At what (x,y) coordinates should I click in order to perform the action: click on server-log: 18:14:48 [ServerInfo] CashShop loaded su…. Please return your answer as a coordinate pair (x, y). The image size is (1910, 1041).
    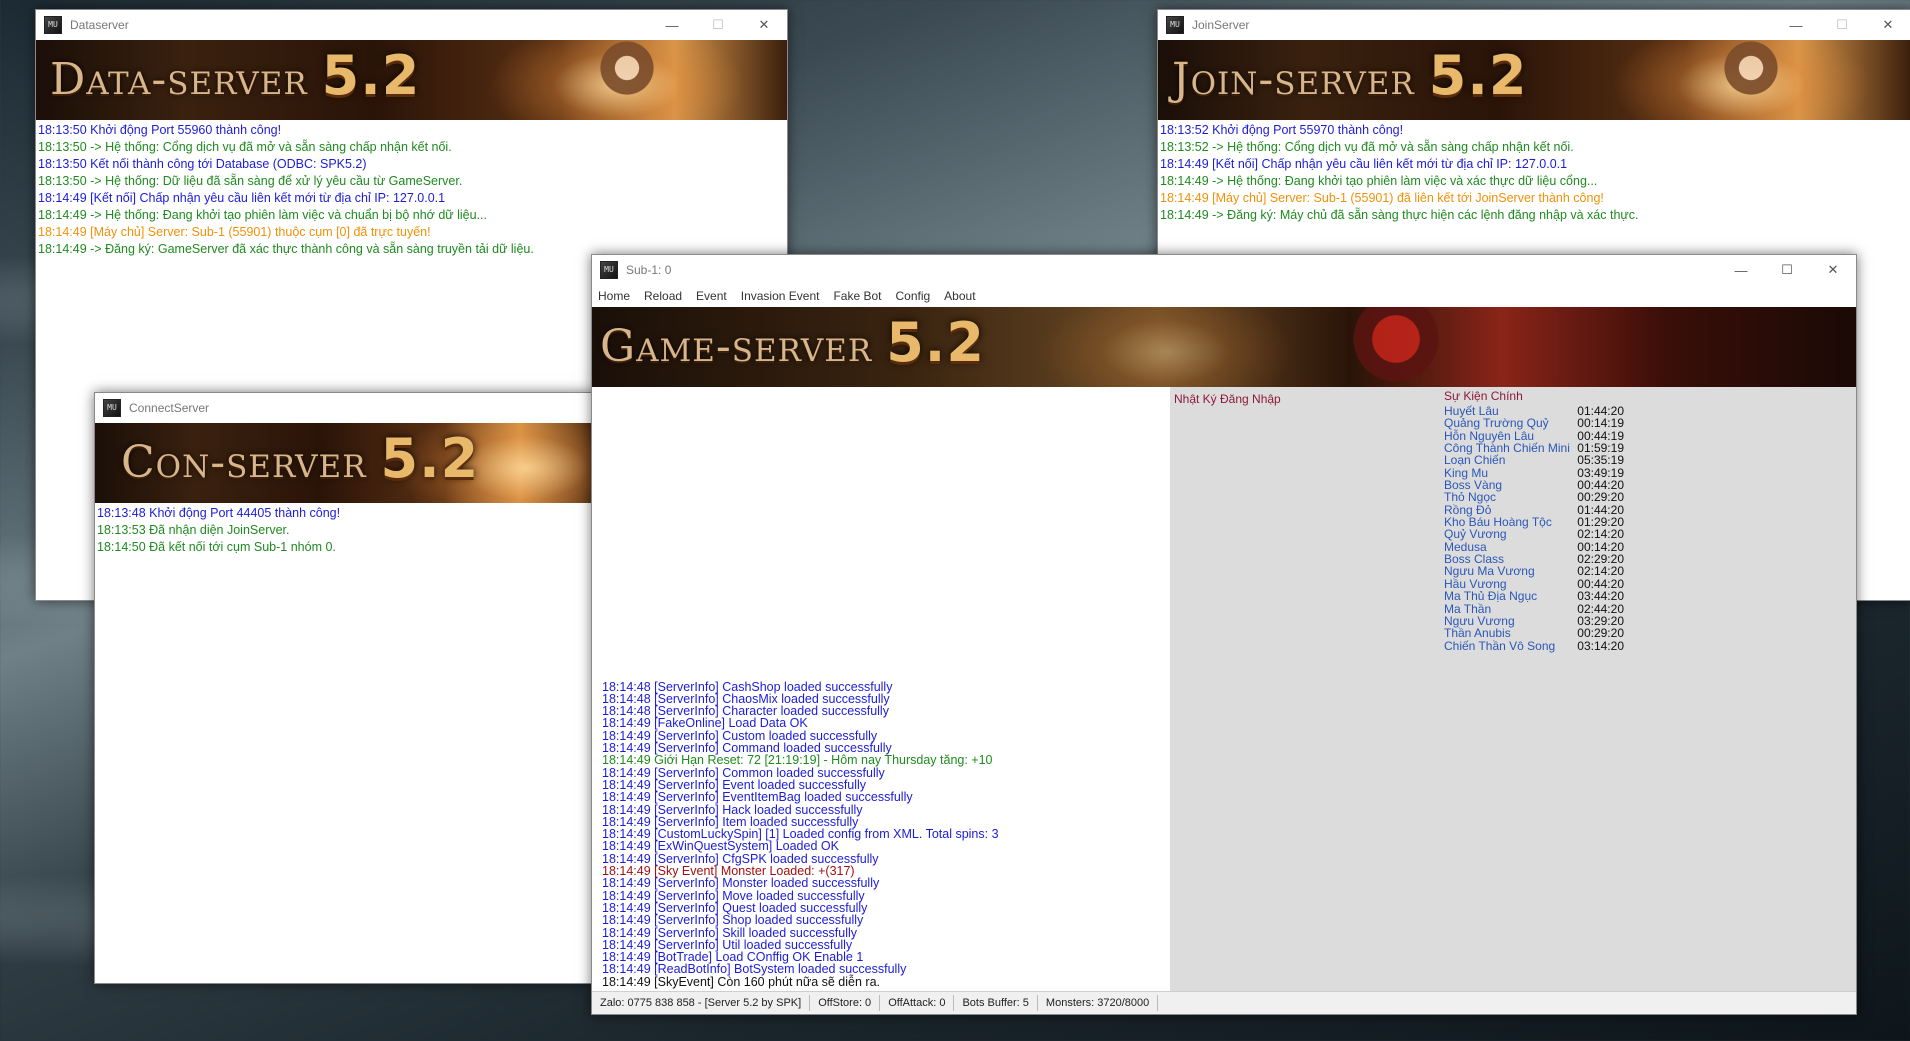
    Looking at the image, I should click on (800, 834).